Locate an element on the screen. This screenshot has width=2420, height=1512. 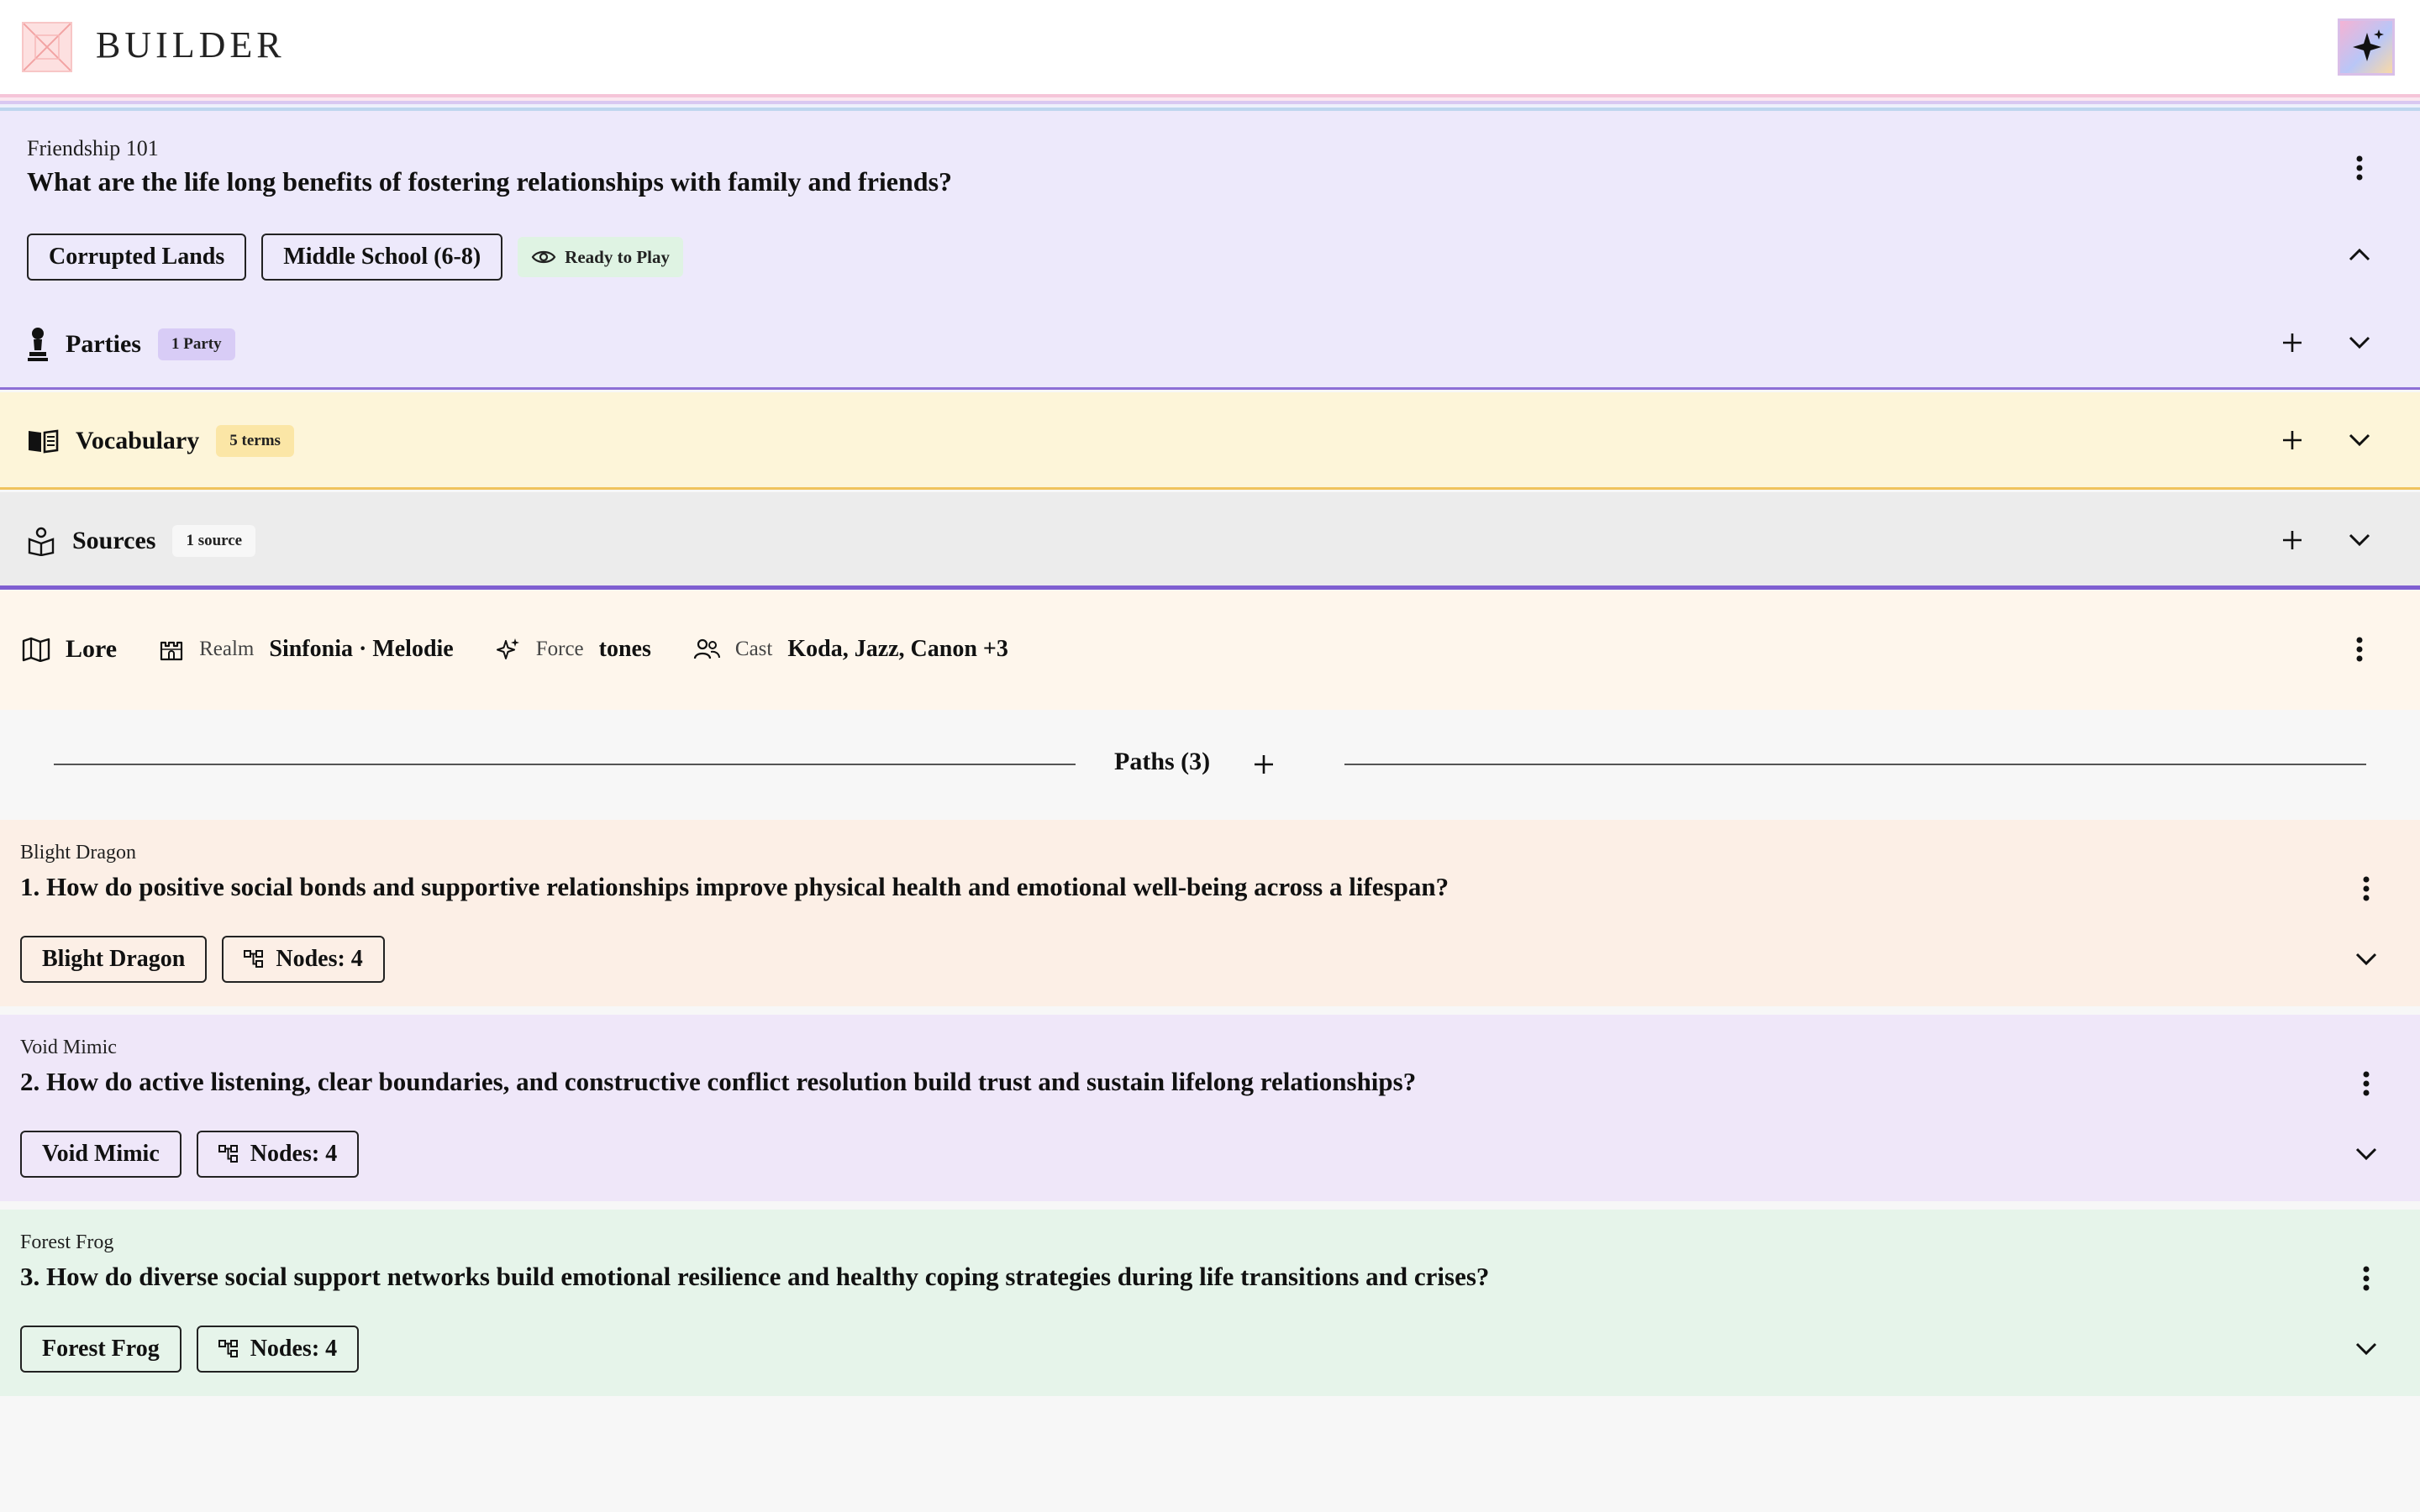
force-value: tones is located at coordinates (624, 649).